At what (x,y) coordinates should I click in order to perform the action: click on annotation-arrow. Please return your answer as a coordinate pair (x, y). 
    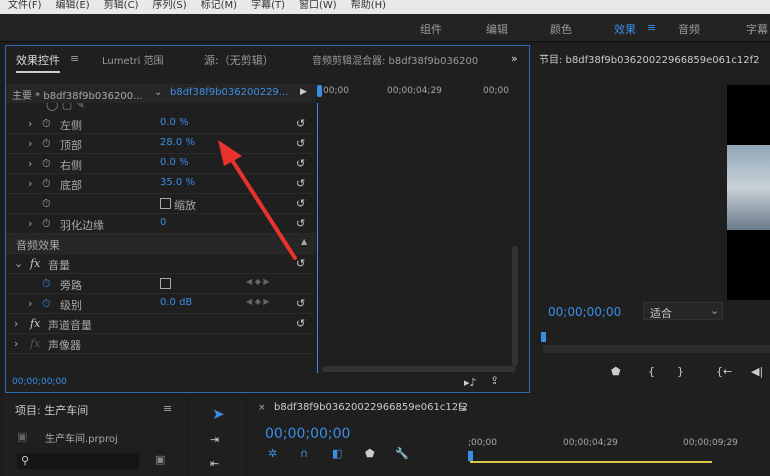
    Looking at the image, I should click on (257, 200).